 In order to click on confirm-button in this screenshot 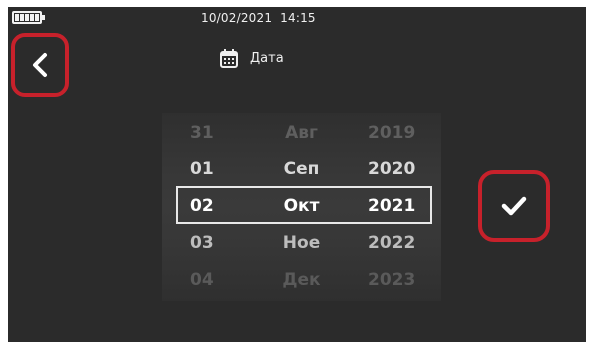, I will do `click(514, 206)`.